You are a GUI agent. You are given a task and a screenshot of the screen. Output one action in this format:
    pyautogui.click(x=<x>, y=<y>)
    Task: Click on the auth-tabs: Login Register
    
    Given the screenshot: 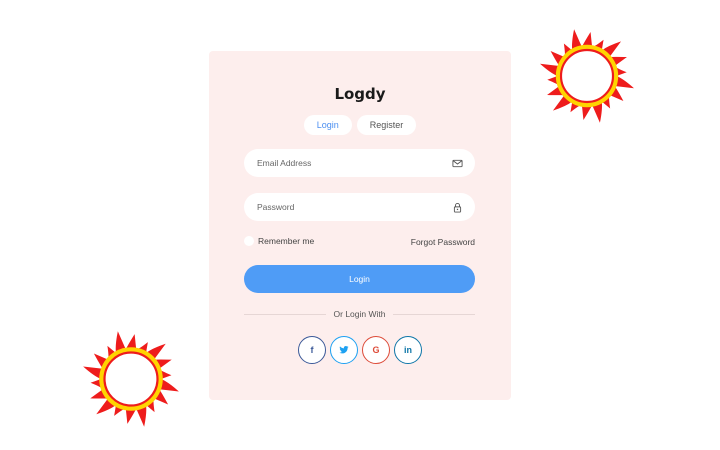 What is the action you would take?
    pyautogui.click(x=360, y=125)
    